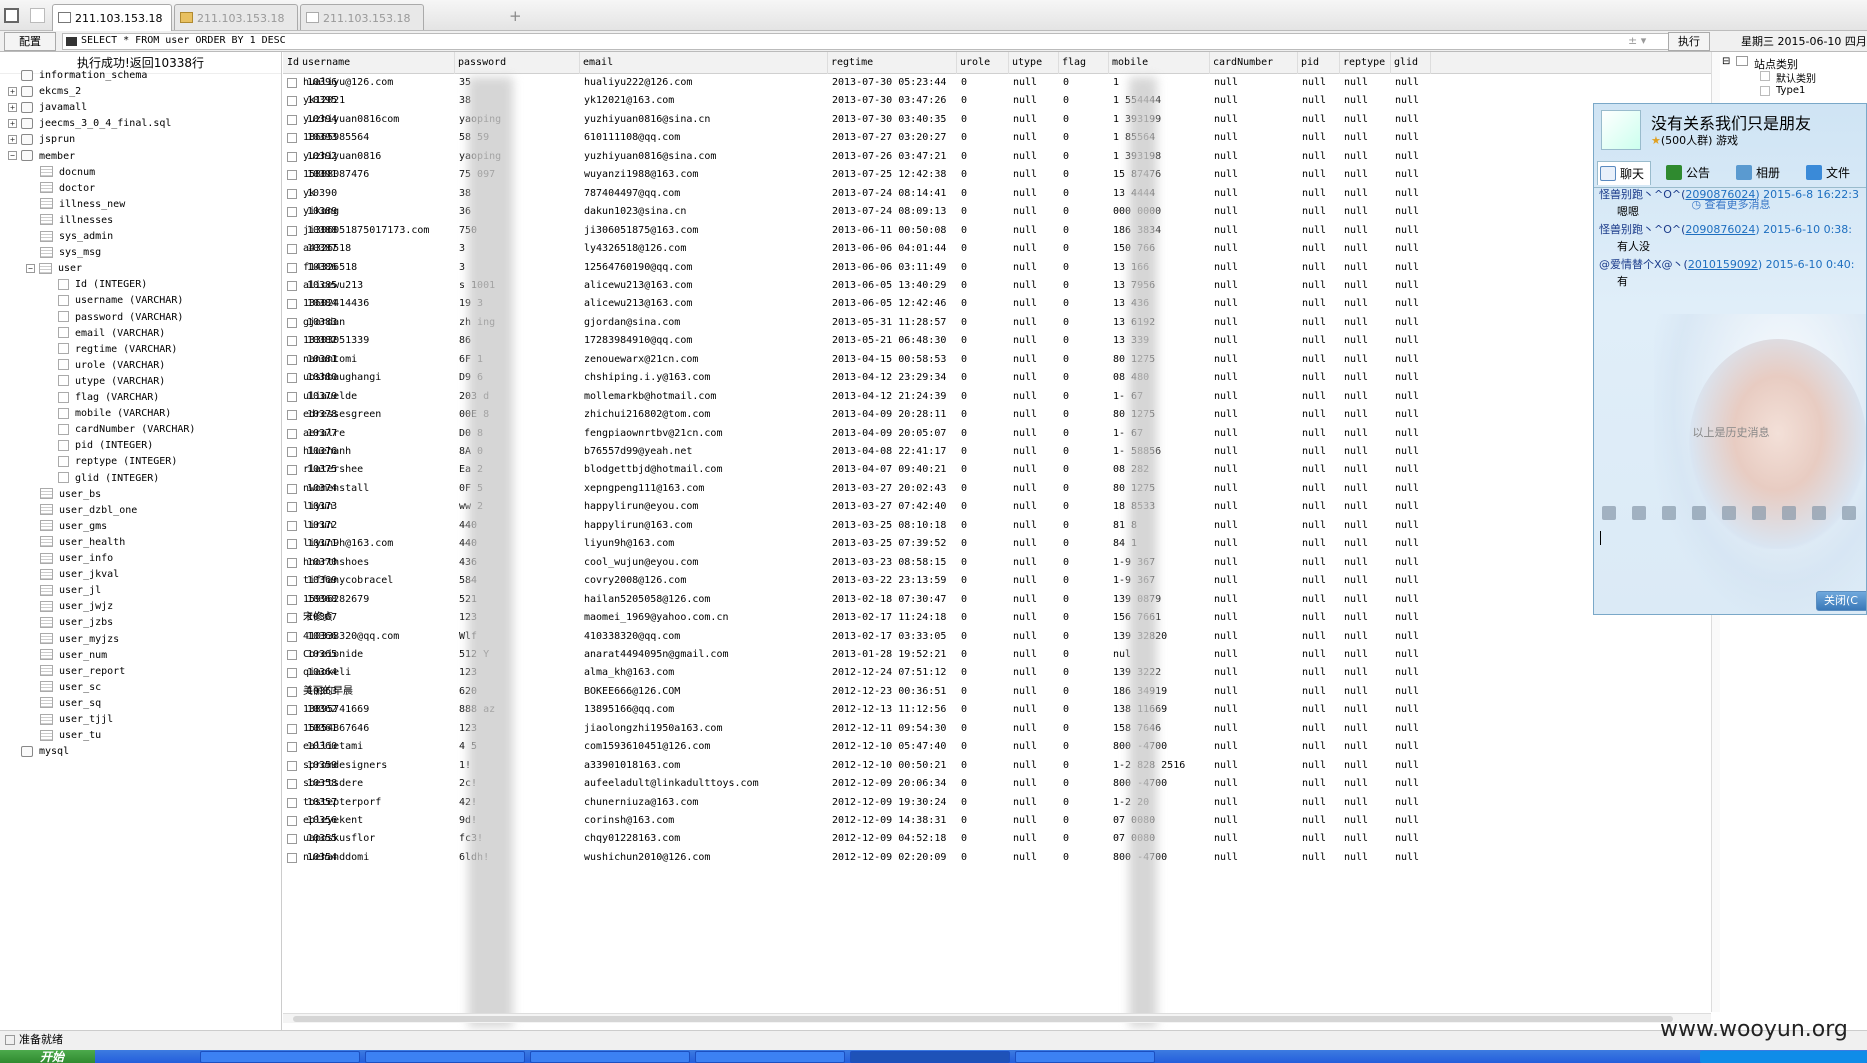 The image size is (1867, 1063). Describe the element at coordinates (70, 495) in the screenshot. I see `tree-node: user_bs` at that location.